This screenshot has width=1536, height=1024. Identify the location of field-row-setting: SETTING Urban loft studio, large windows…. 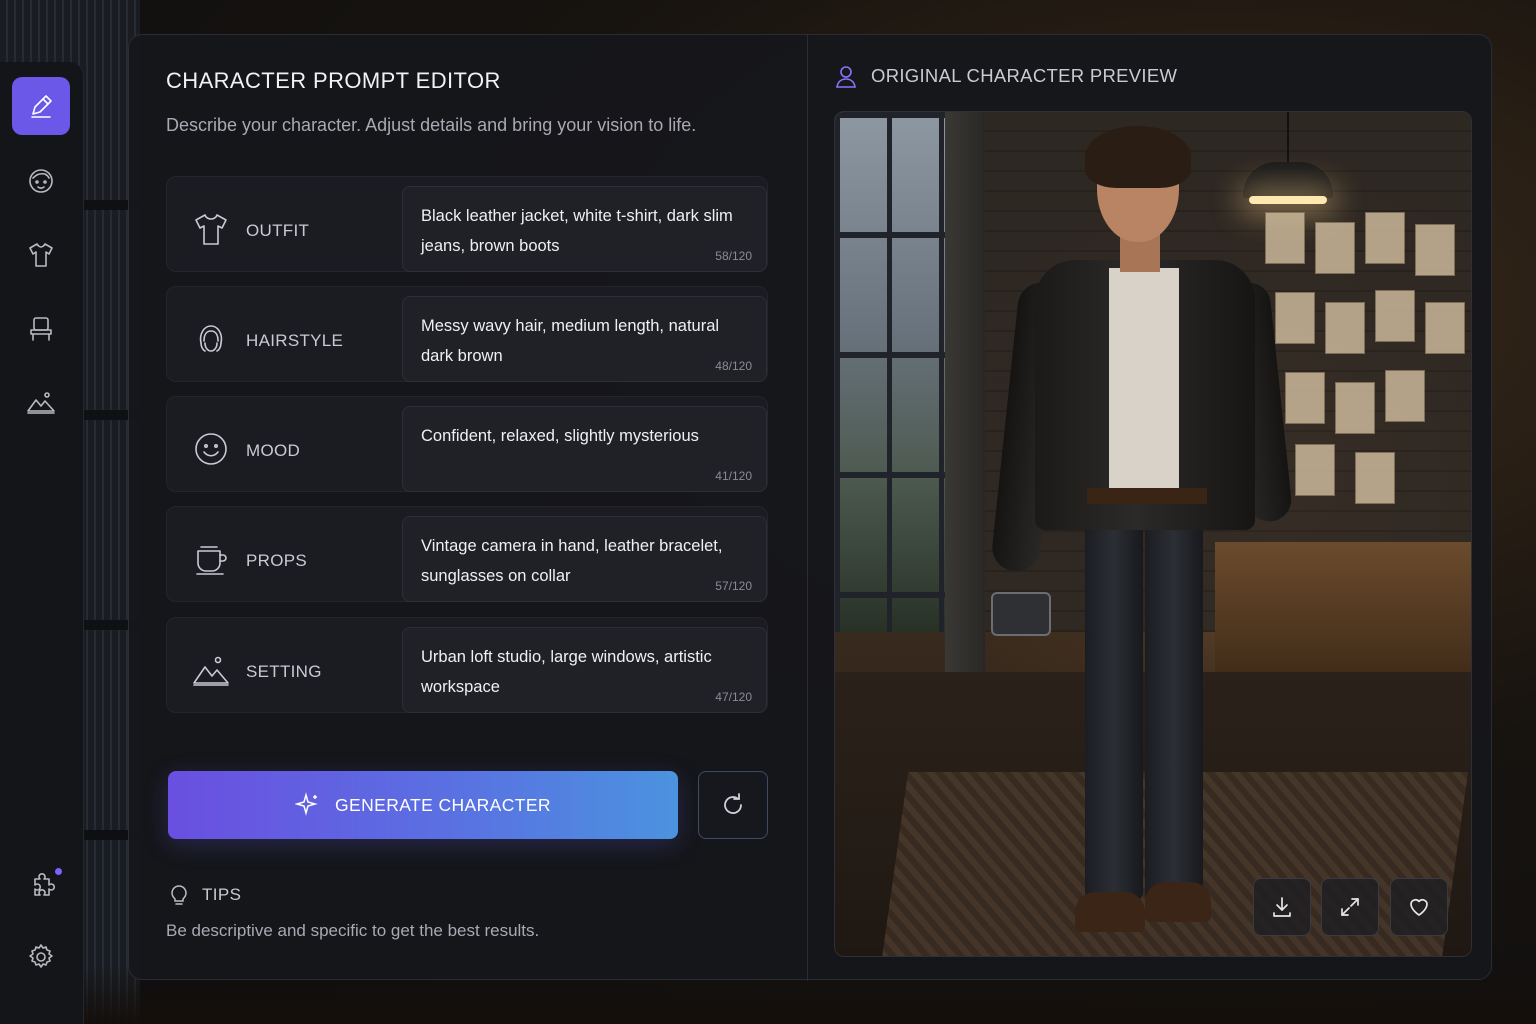
(467, 665).